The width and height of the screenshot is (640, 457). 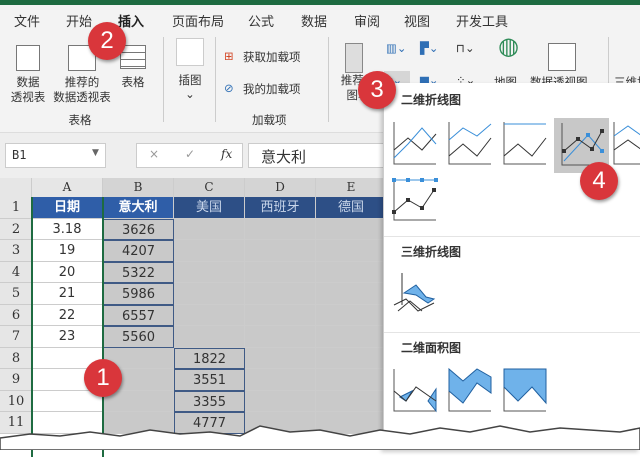 I want to click on cell-E9, so click(x=351, y=380).